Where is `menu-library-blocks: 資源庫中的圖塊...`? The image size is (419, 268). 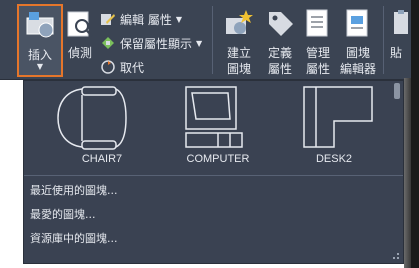
menu-library-blocks: 資源庫中的圖塊... is located at coordinates (74, 239).